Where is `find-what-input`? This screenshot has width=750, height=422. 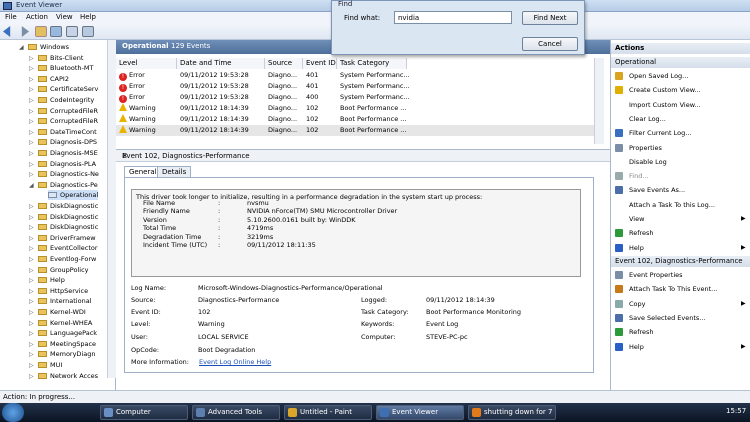
find-what-input is located at coordinates (453, 17).